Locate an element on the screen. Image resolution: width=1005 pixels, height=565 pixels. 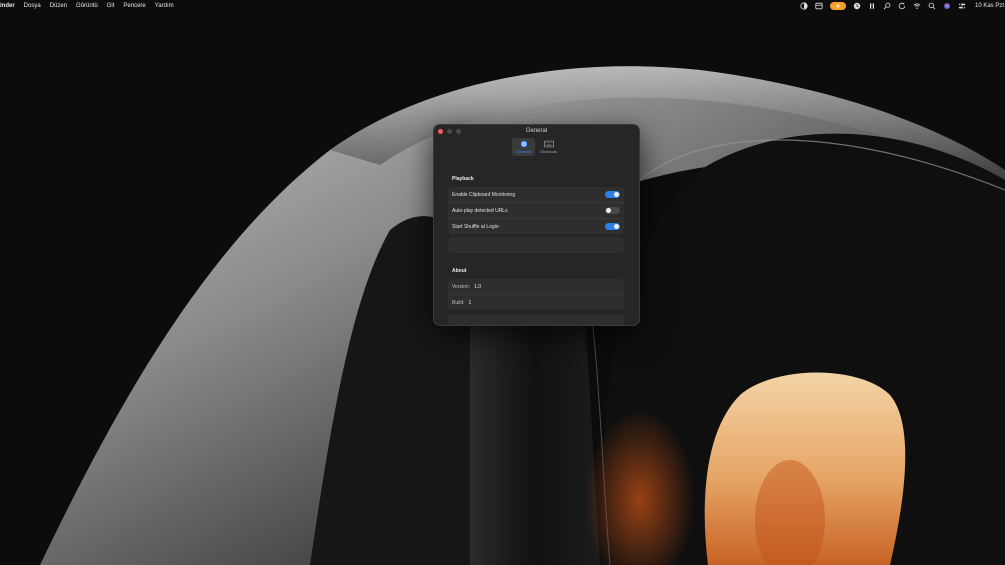
scrolled-group-edge is located at coordinates (536, 319).